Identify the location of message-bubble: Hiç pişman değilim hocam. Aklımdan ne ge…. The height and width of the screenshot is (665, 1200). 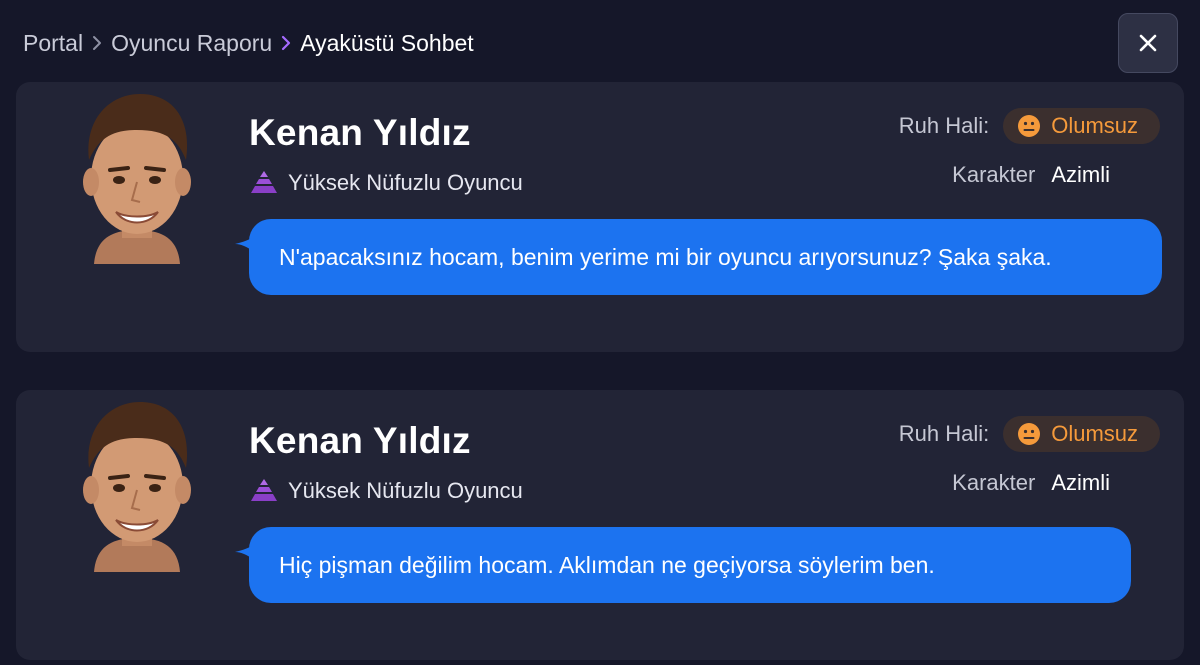
(683, 565).